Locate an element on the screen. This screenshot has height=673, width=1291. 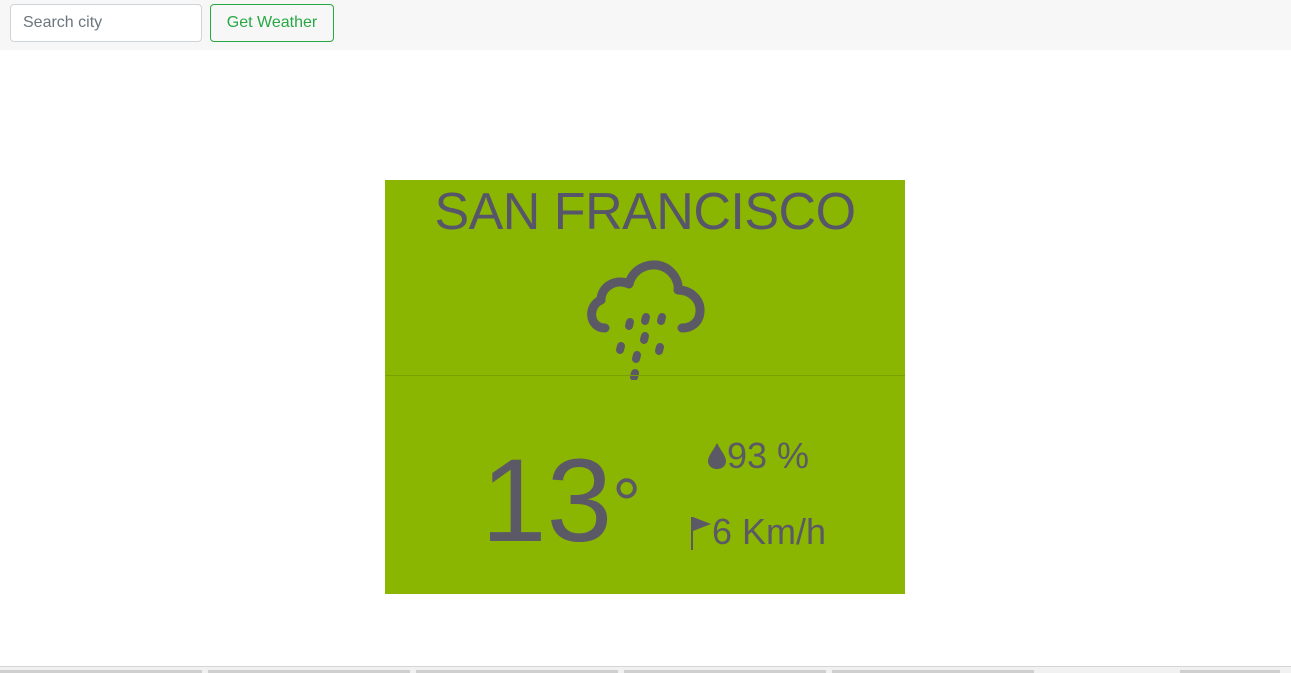
temperature: 13° is located at coordinates (561, 501).